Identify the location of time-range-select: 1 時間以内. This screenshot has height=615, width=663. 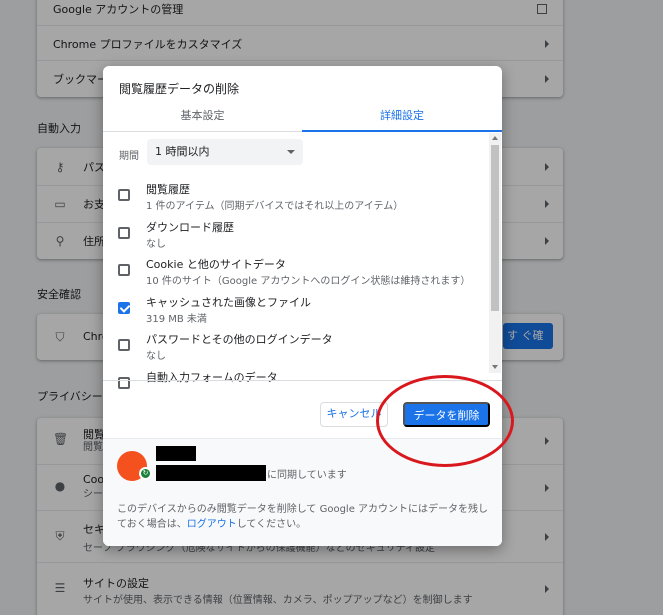
(225, 152).